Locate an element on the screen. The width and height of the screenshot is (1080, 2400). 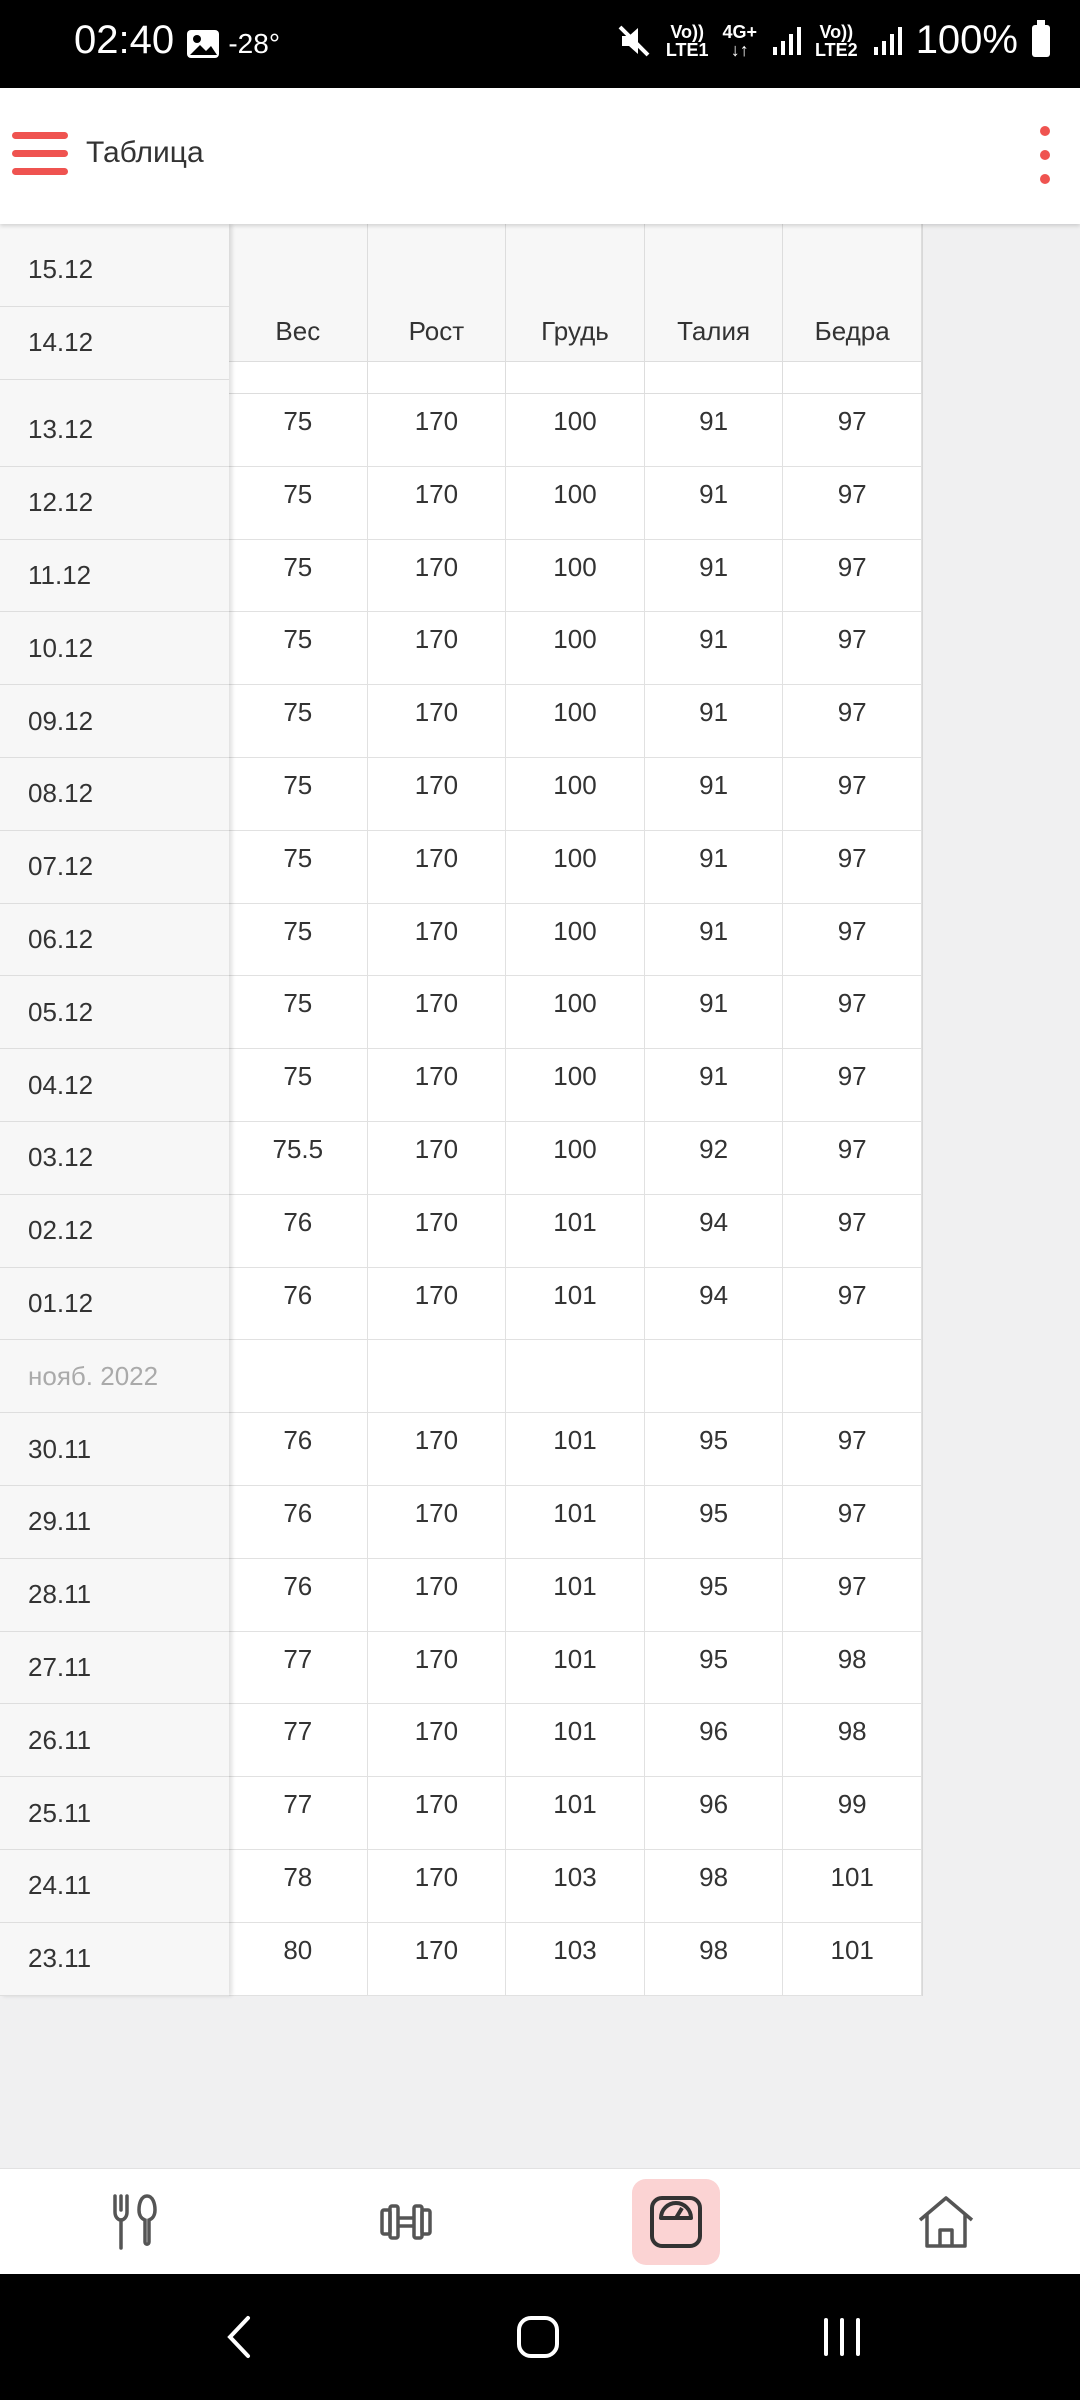
nav-nutrition is located at coordinates (135, 2222).